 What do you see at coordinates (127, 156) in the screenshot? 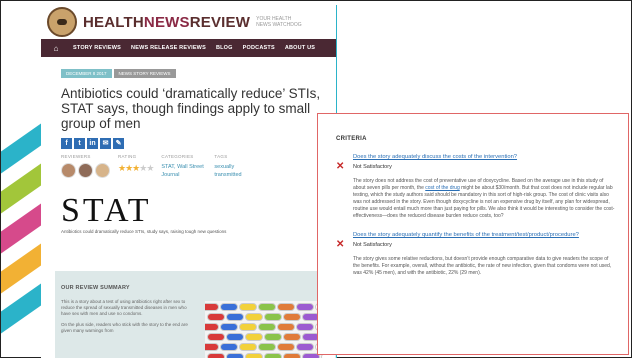
I see `rating-label: RATING` at bounding box center [127, 156].